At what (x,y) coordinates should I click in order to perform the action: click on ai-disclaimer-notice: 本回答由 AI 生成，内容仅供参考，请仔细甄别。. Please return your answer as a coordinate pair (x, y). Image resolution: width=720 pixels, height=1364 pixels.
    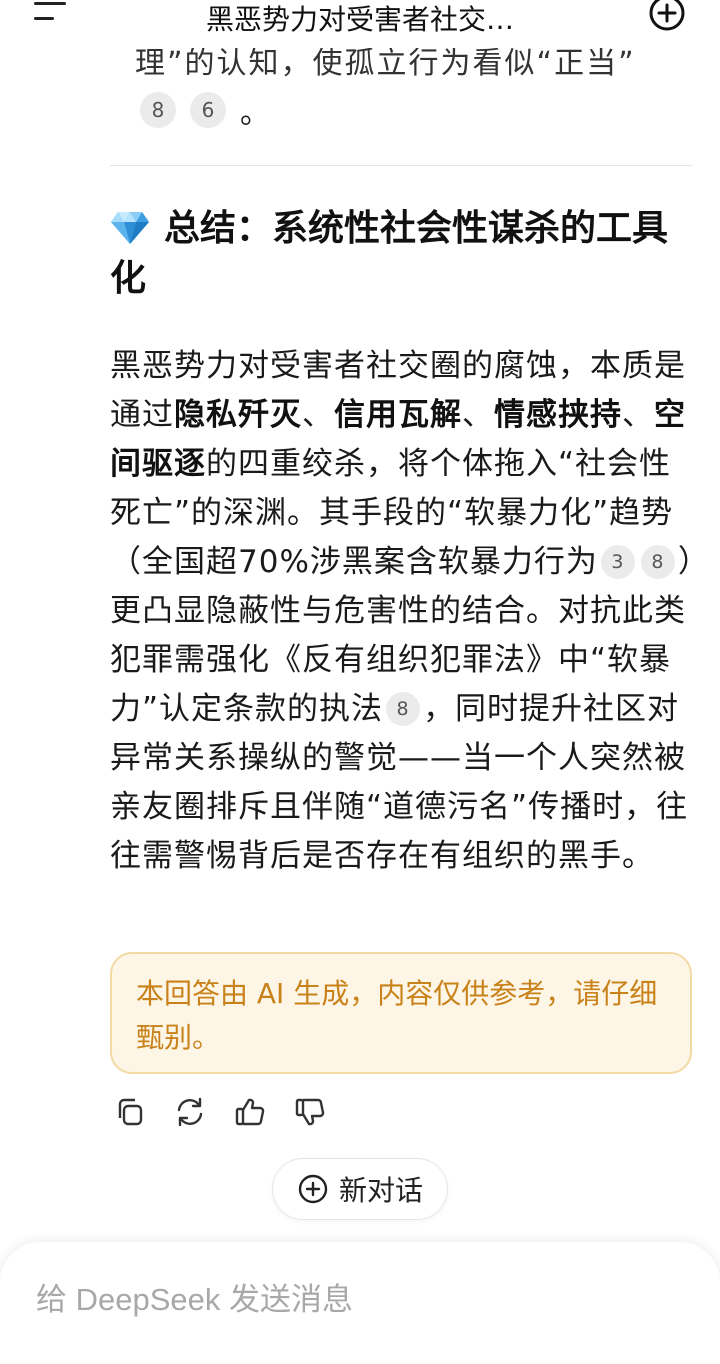
    Looking at the image, I should click on (401, 1013).